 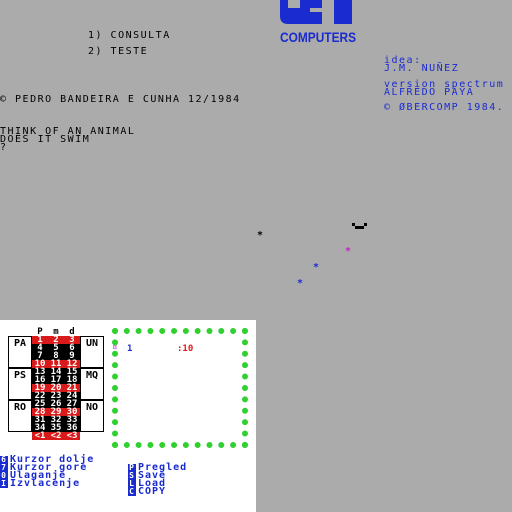 What do you see at coordinates (20, 343) in the screenshot?
I see `box-label: PA` at bounding box center [20, 343].